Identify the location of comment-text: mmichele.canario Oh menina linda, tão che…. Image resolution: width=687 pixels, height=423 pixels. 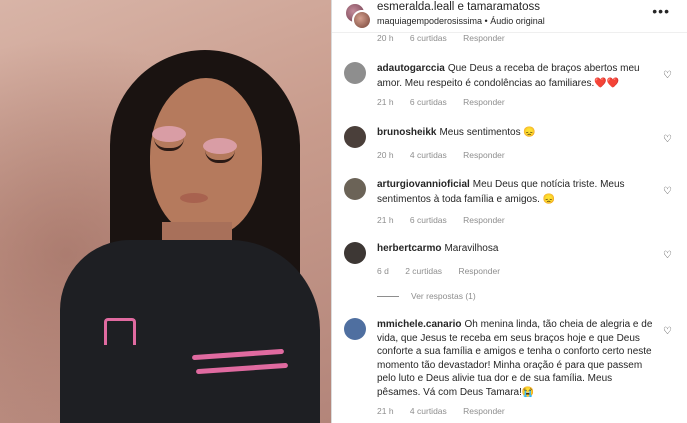
(516, 358).